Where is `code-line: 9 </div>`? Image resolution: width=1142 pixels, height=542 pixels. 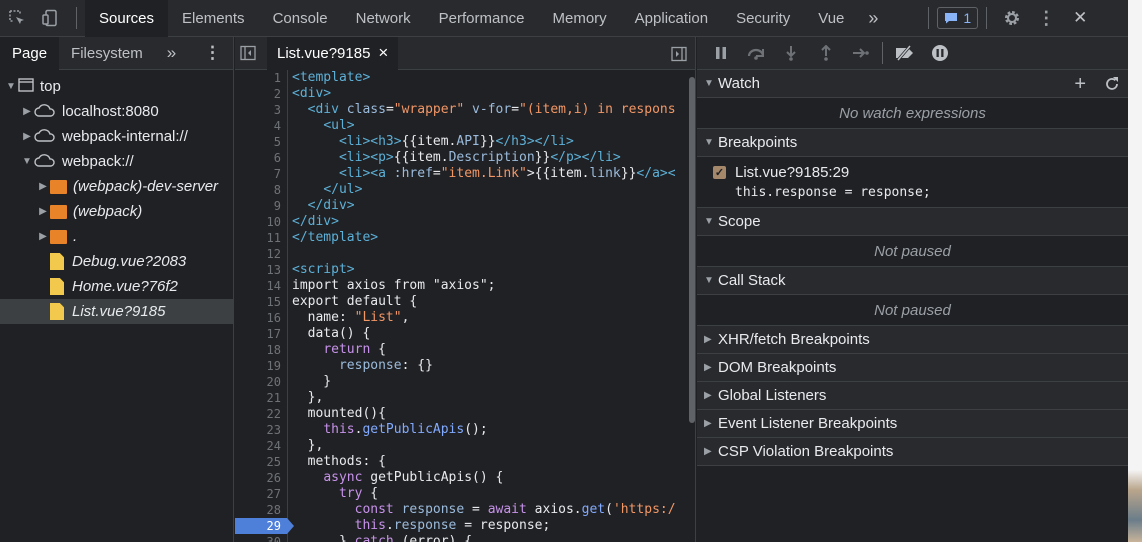
code-line: 9 </div> is located at coordinates (465, 206).